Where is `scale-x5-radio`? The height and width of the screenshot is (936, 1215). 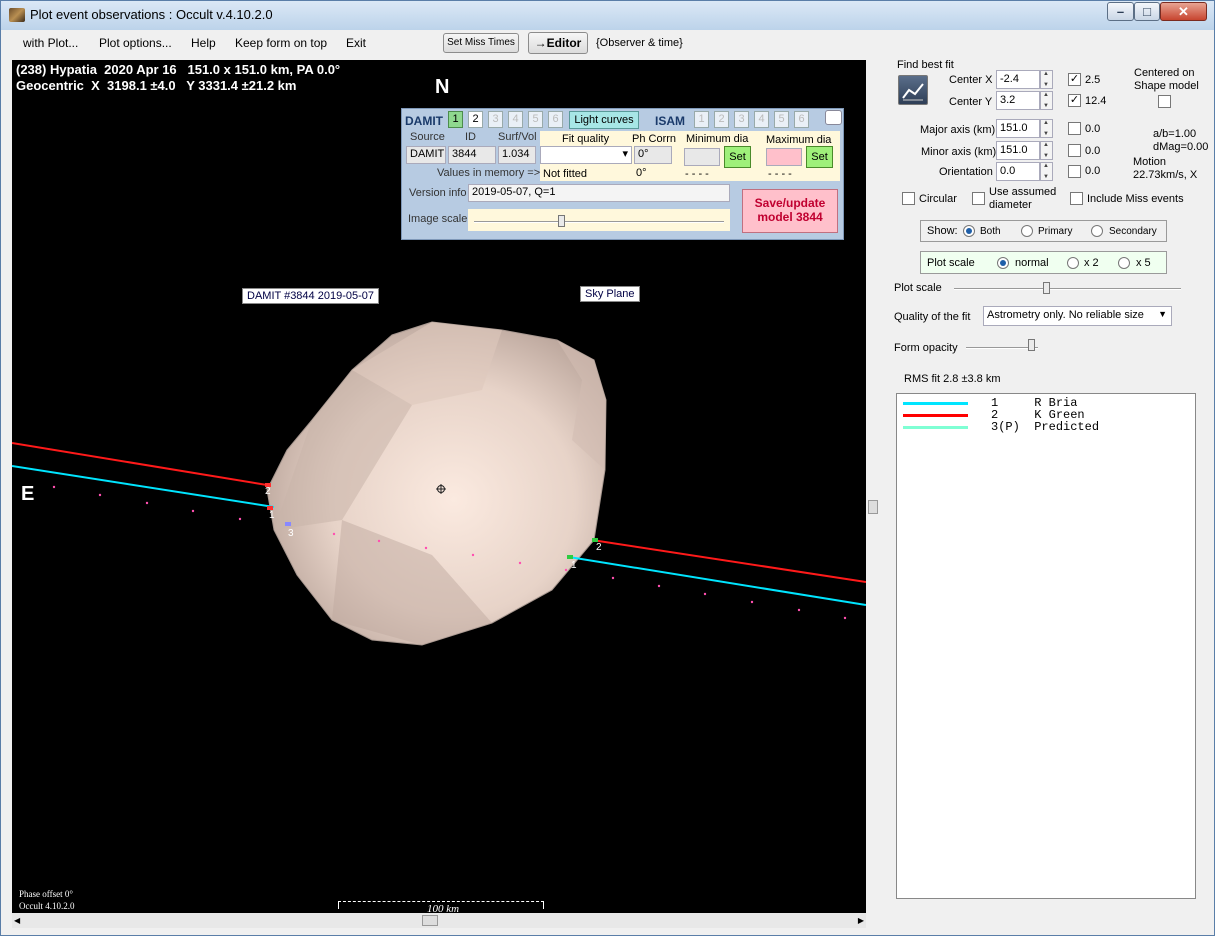
scale-x5-radio is located at coordinates (1124, 263).